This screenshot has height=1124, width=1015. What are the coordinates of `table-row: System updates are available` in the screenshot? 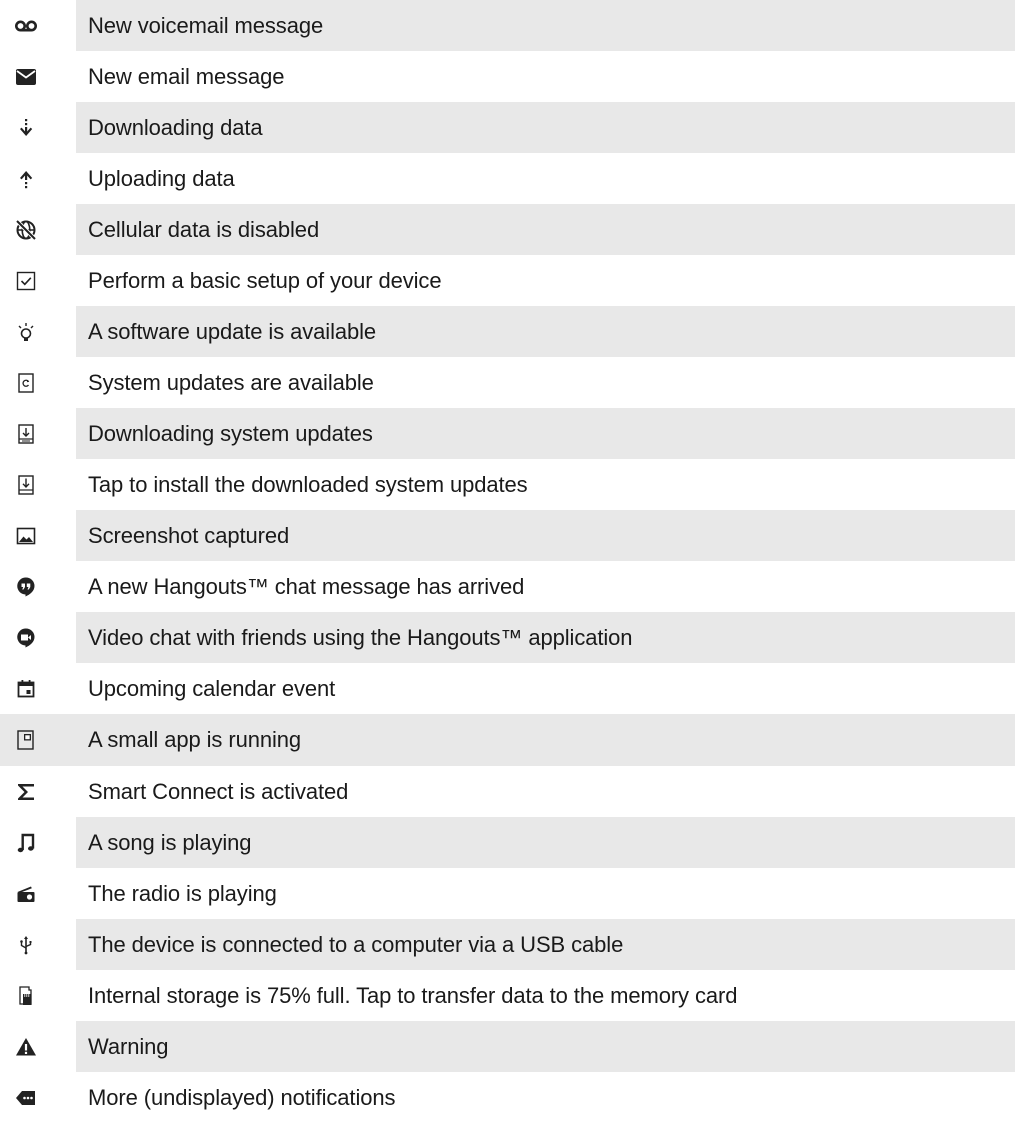 It's located at (507, 382).